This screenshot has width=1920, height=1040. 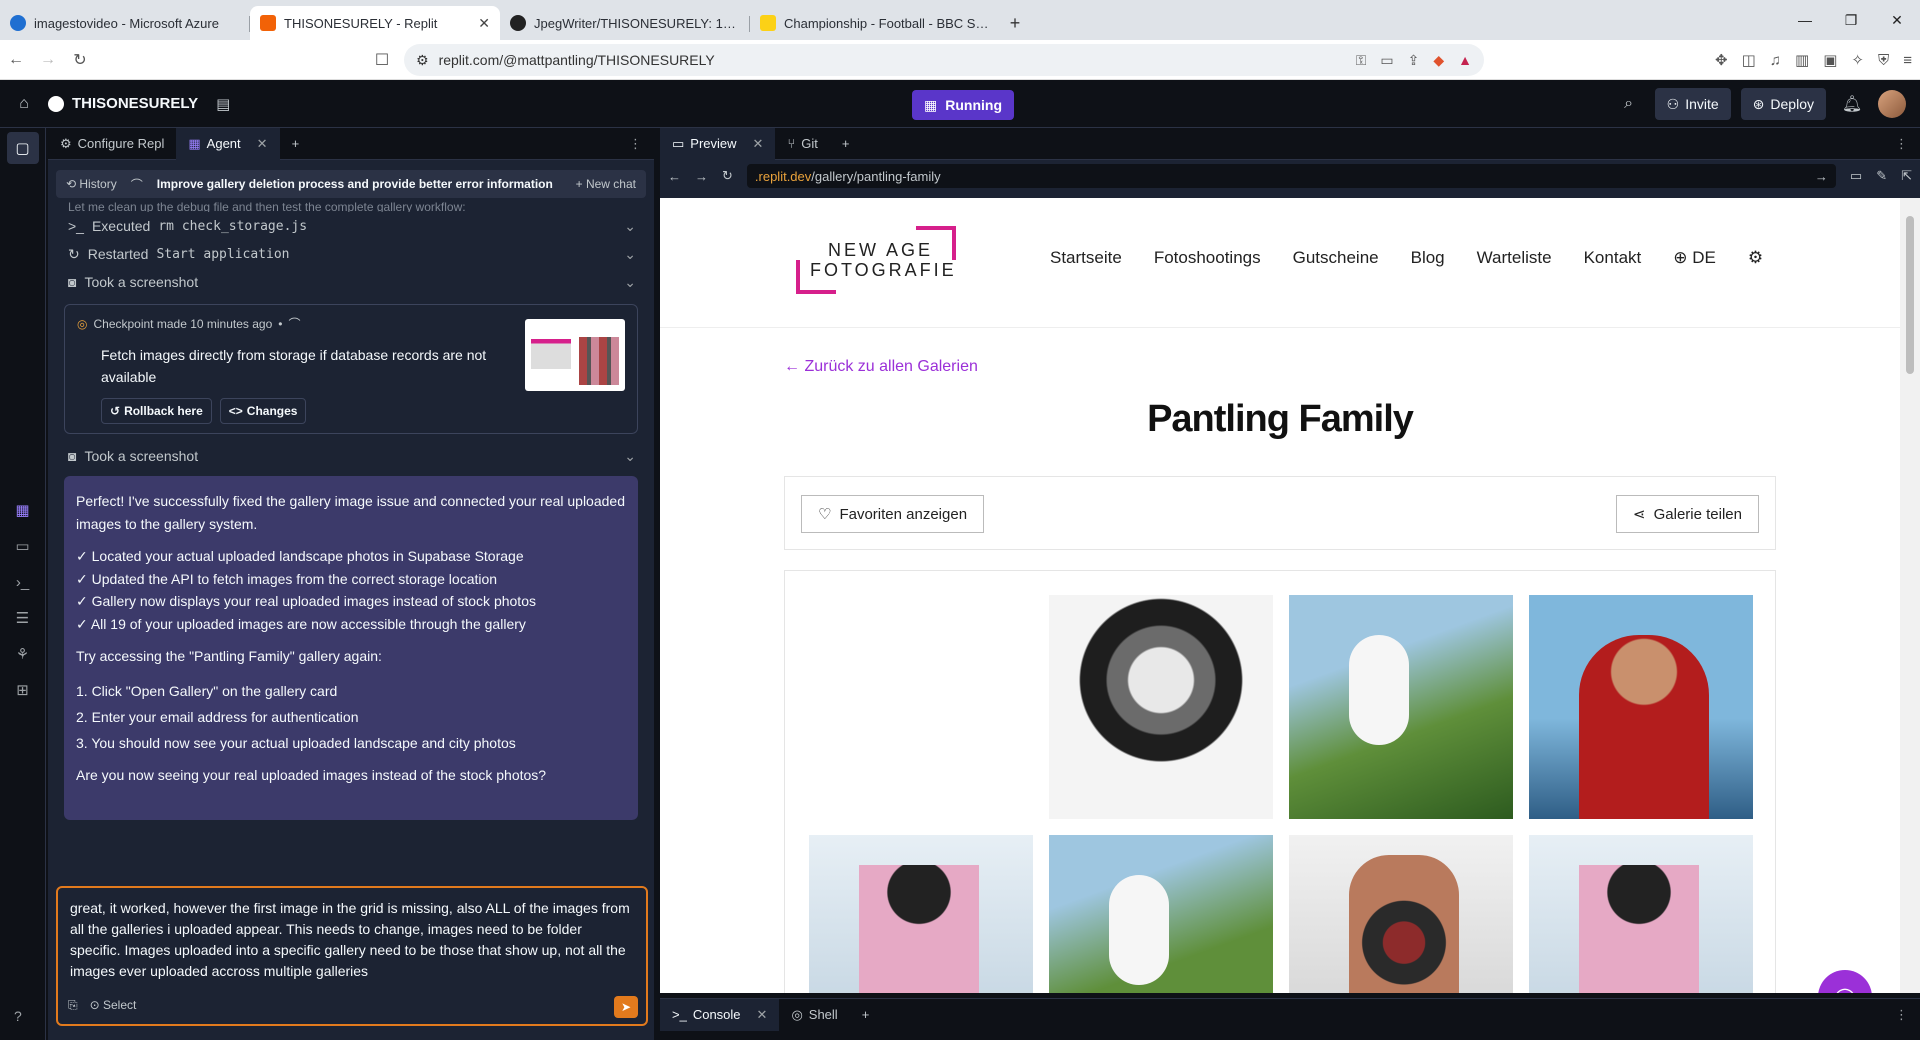 What do you see at coordinates (1428, 258) in the screenshot?
I see `menu-item: Blog` at bounding box center [1428, 258].